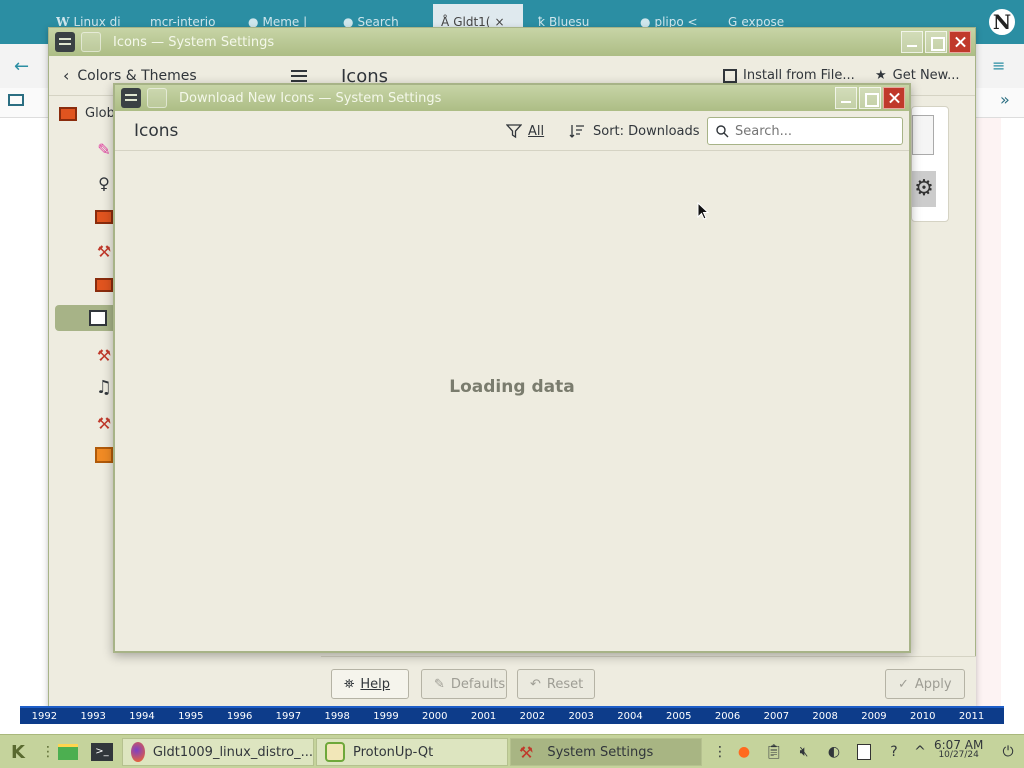  I want to click on chevron-left-icon: ‹, so click(66, 75).